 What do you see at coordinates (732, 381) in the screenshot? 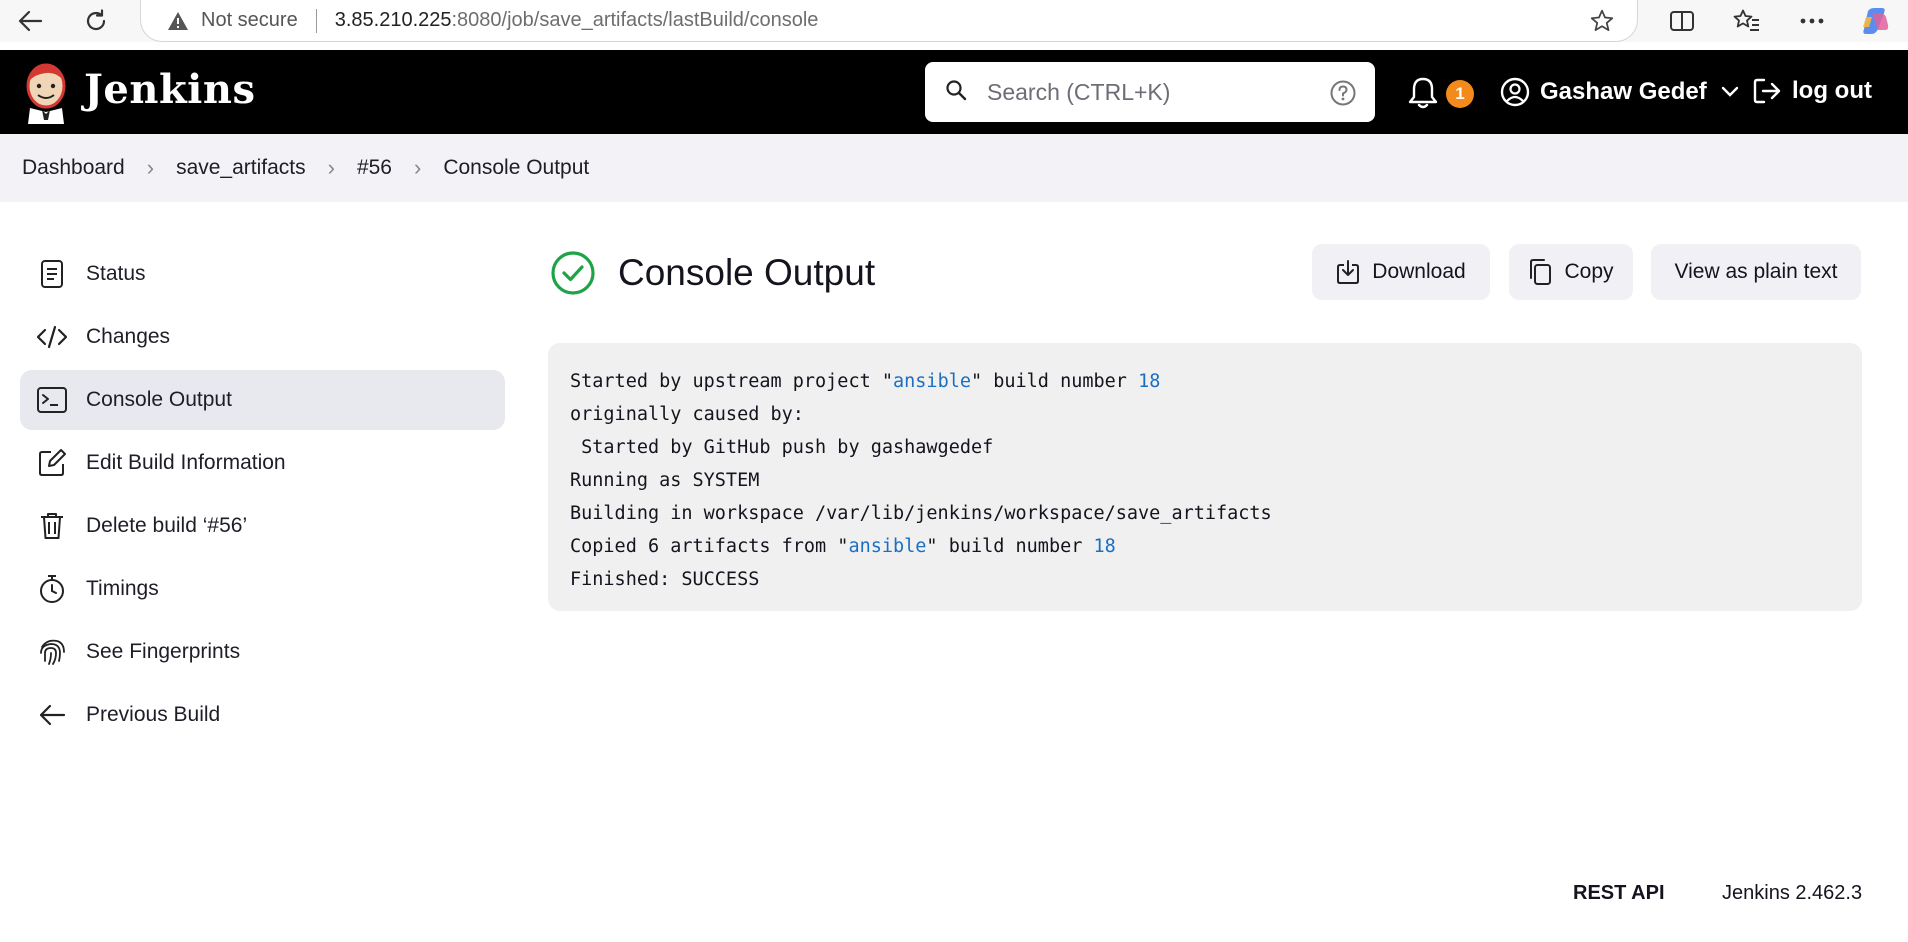
I see `console-text: Started by upstream project "` at bounding box center [732, 381].